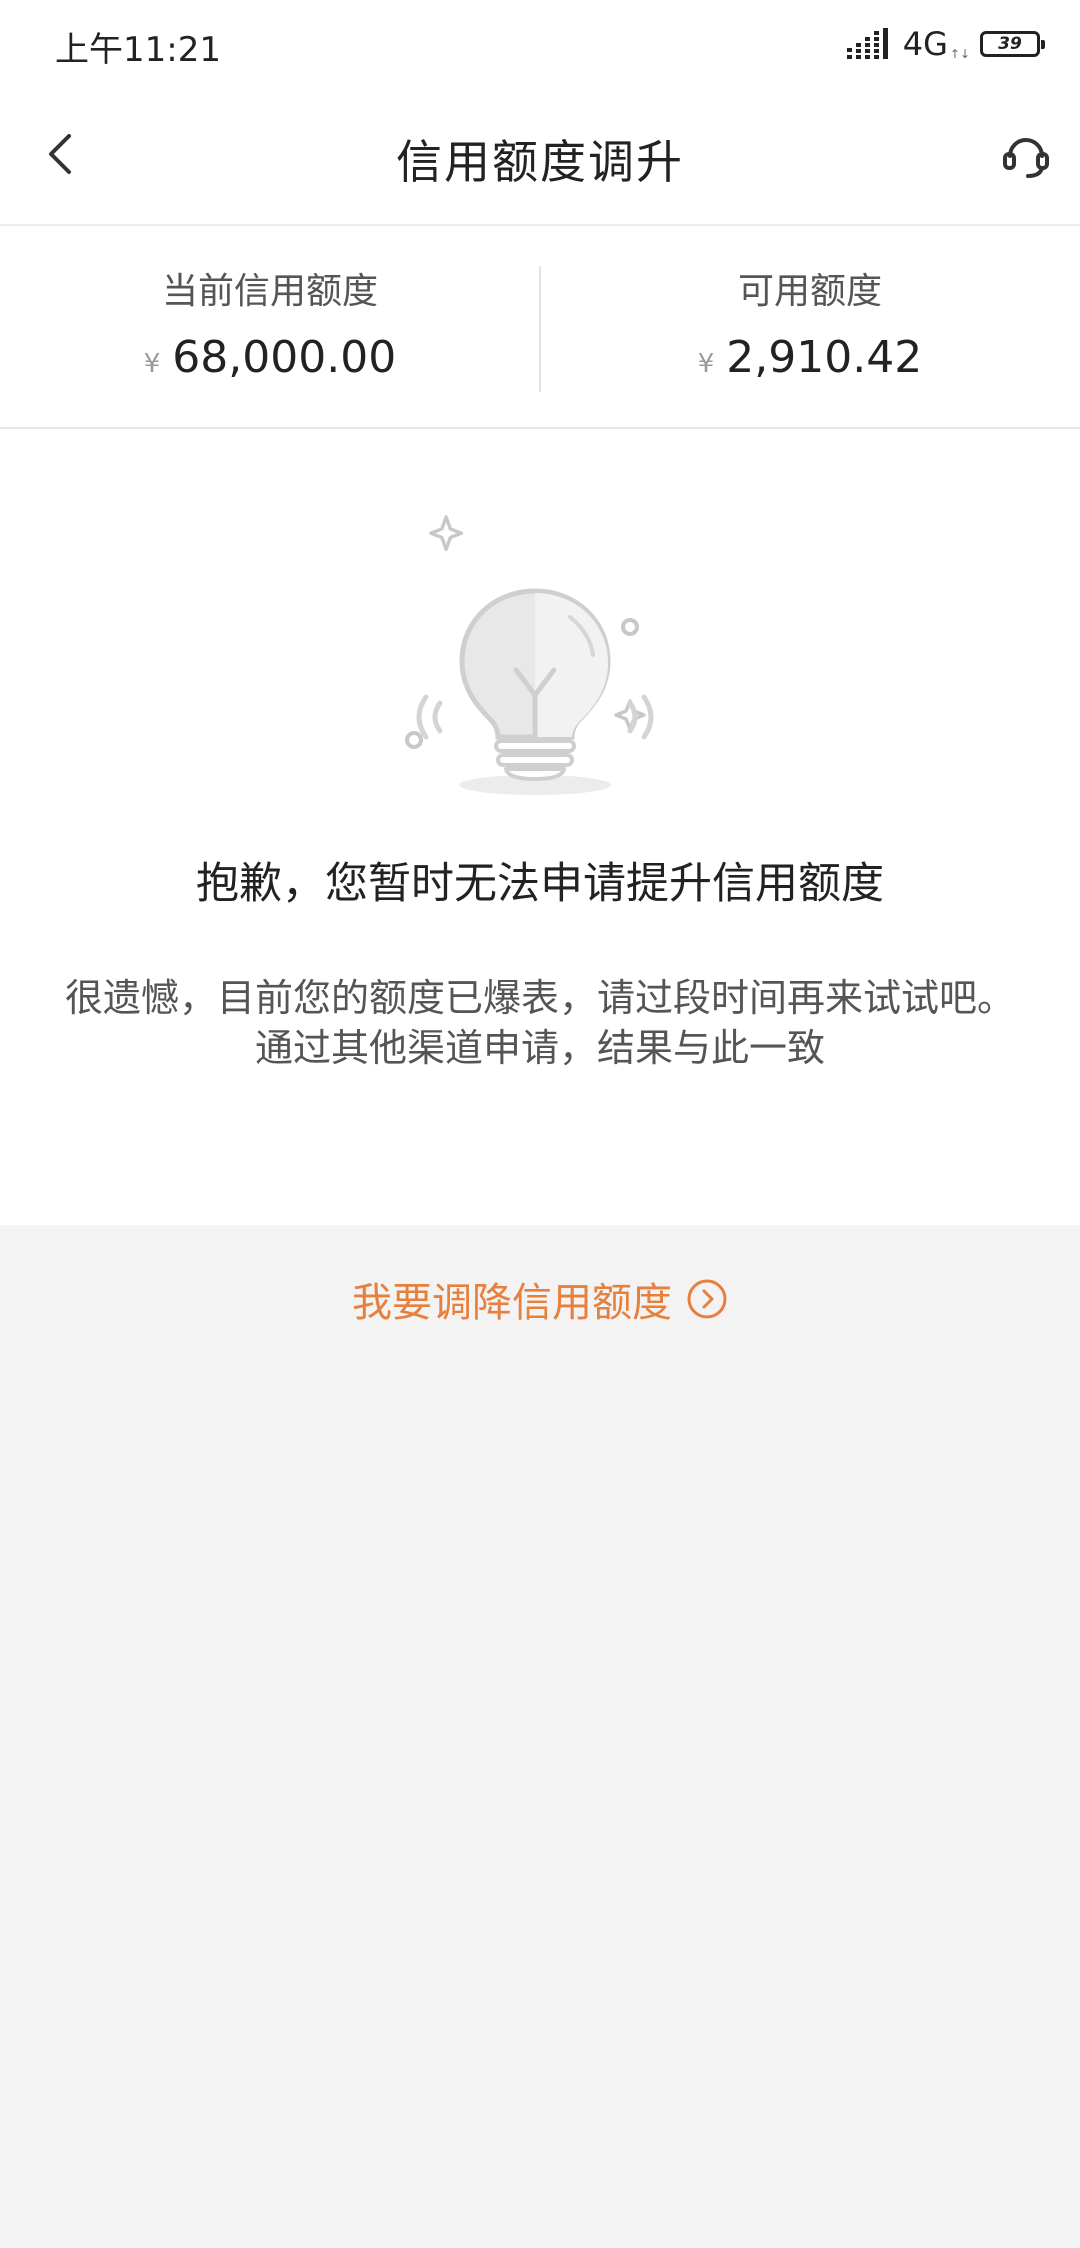  Describe the element at coordinates (810, 322) in the screenshot. I see `available-credit: 可用额度 ¥2,910.42` at that location.